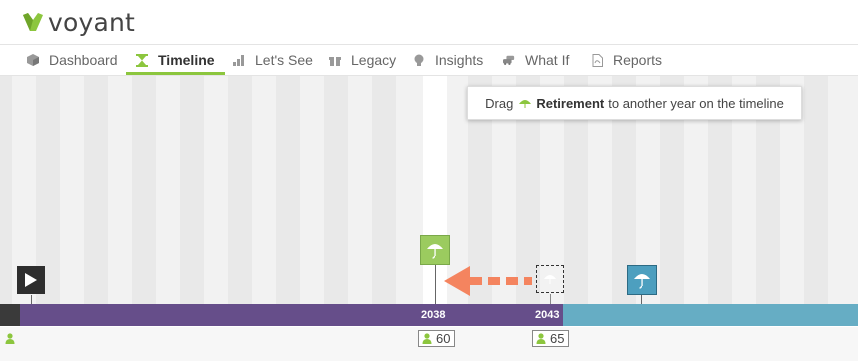 The width and height of the screenshot is (858, 361). Describe the element at coordinates (239, 60) in the screenshot. I see `bar-chart-icon` at that location.